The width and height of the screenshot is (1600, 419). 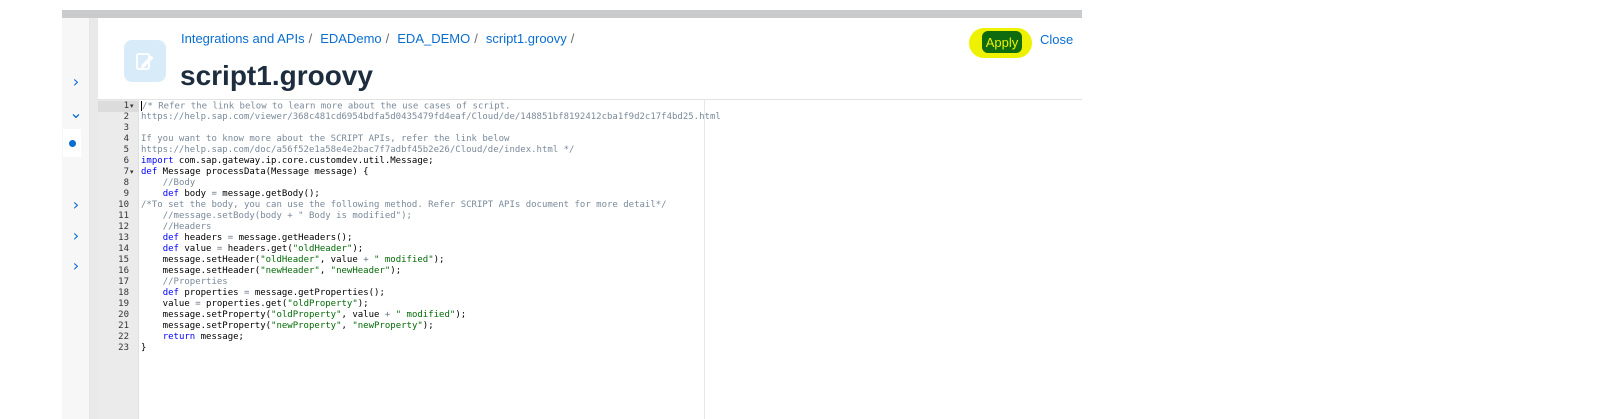 What do you see at coordinates (123, 249) in the screenshot?
I see `line-number: 14` at bounding box center [123, 249].